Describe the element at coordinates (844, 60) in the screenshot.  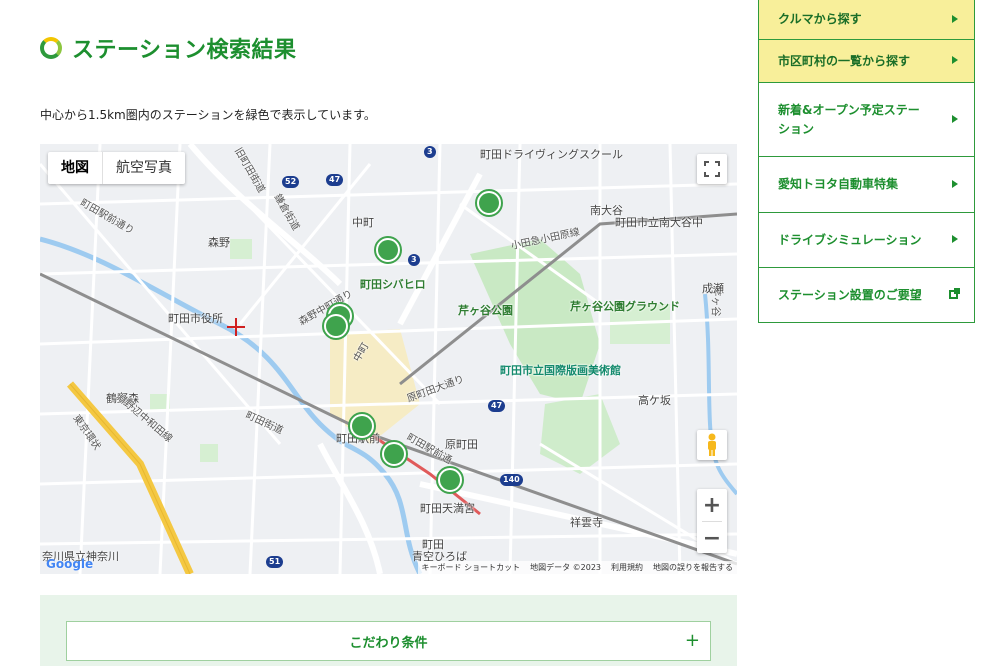
I see `sidebar-item-label: 市区町村の一覧から探す` at that location.